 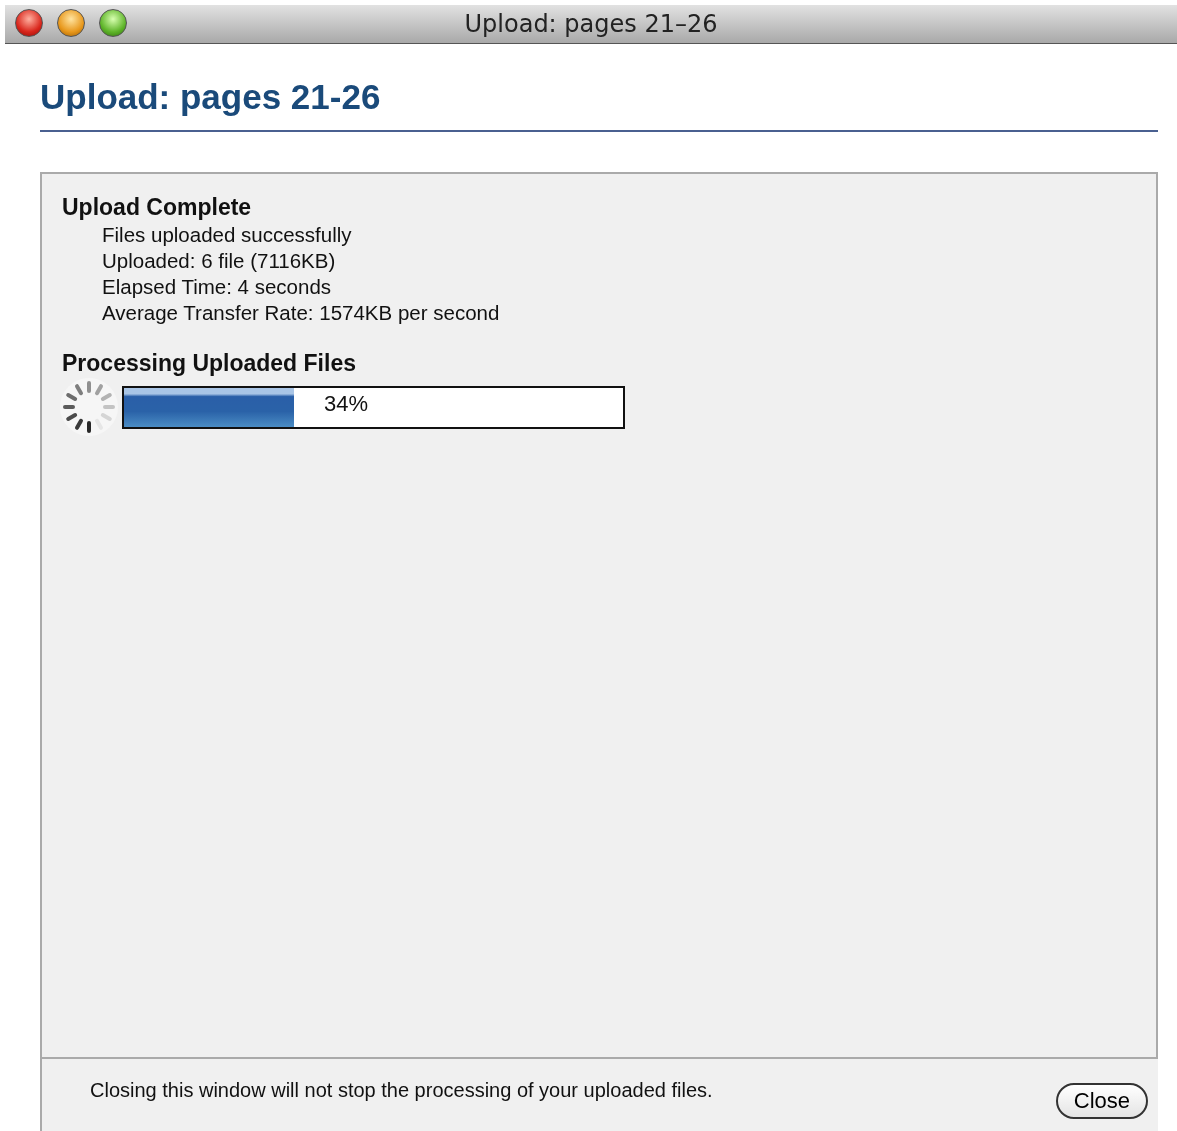 I want to click on status-line: Elapsed Time: 4 seconds, so click(x=217, y=287).